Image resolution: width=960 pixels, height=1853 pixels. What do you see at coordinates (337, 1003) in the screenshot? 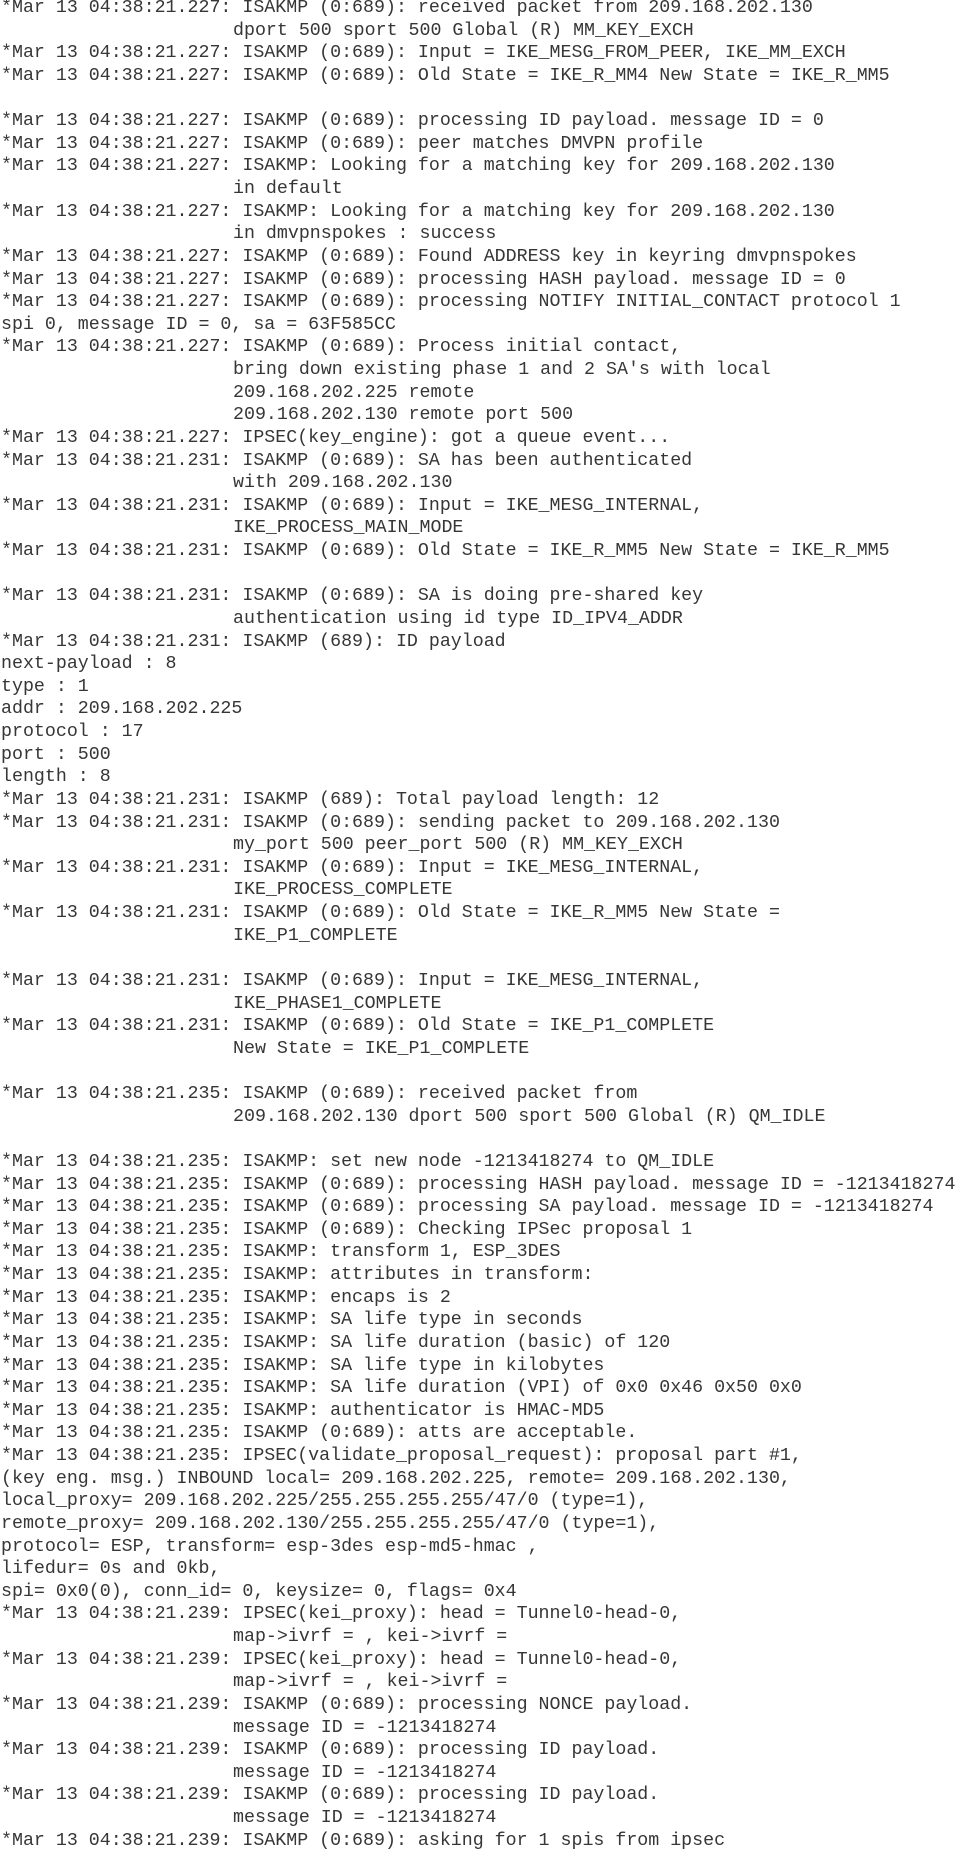
I see `log-continuation-line: IKE_PHASE1_COMPLETE` at bounding box center [337, 1003].